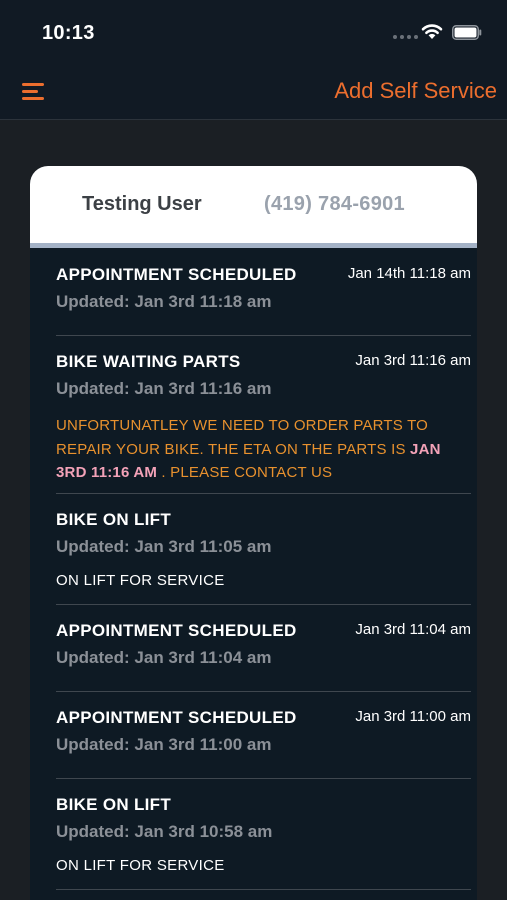 The width and height of the screenshot is (507, 900). What do you see at coordinates (203, 744) in the screenshot?
I see `updated-value: Jan 3rd 11:00 am` at bounding box center [203, 744].